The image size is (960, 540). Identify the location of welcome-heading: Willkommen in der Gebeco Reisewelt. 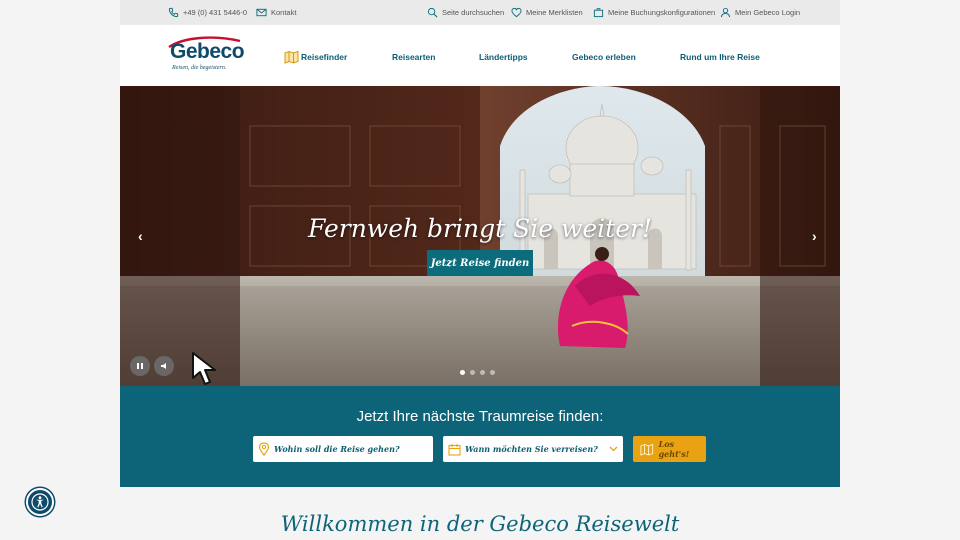
(480, 524).